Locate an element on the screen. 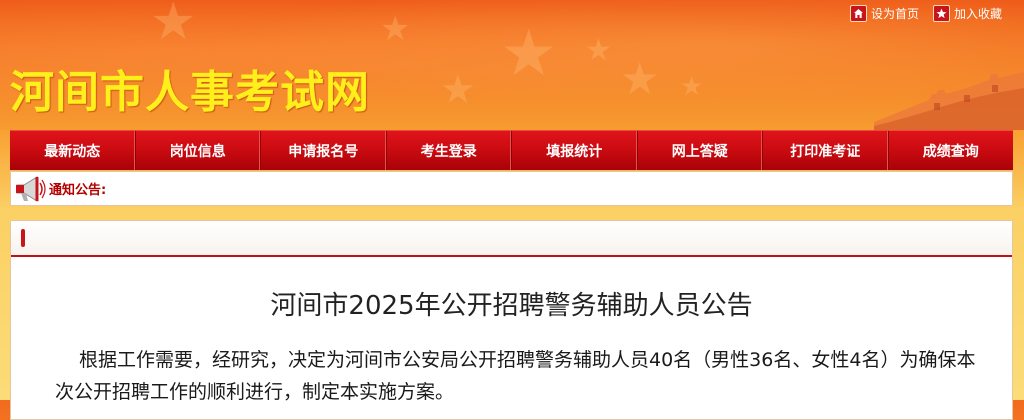  article-title: 河间市2025年公开招聘警务辅助人员公告 is located at coordinates (511, 306).